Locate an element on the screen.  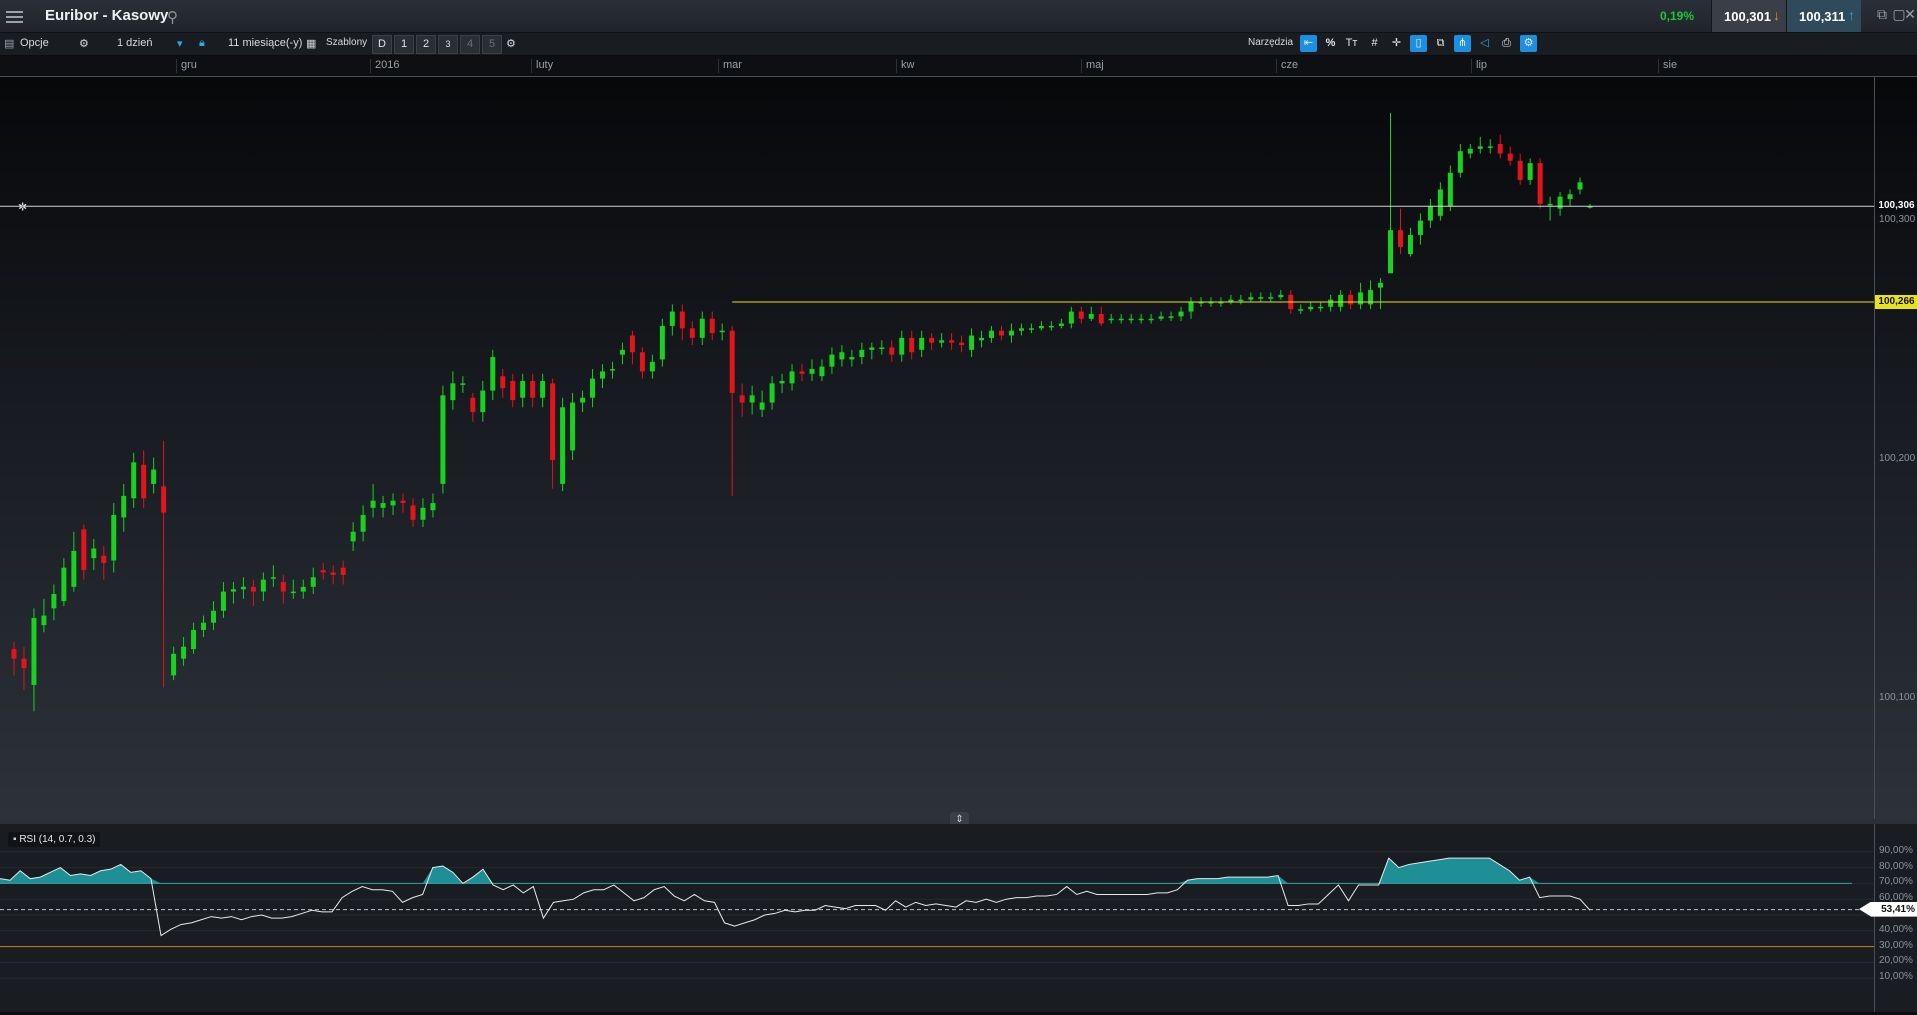
tool-text-icon: Tт is located at coordinates (1351, 43).